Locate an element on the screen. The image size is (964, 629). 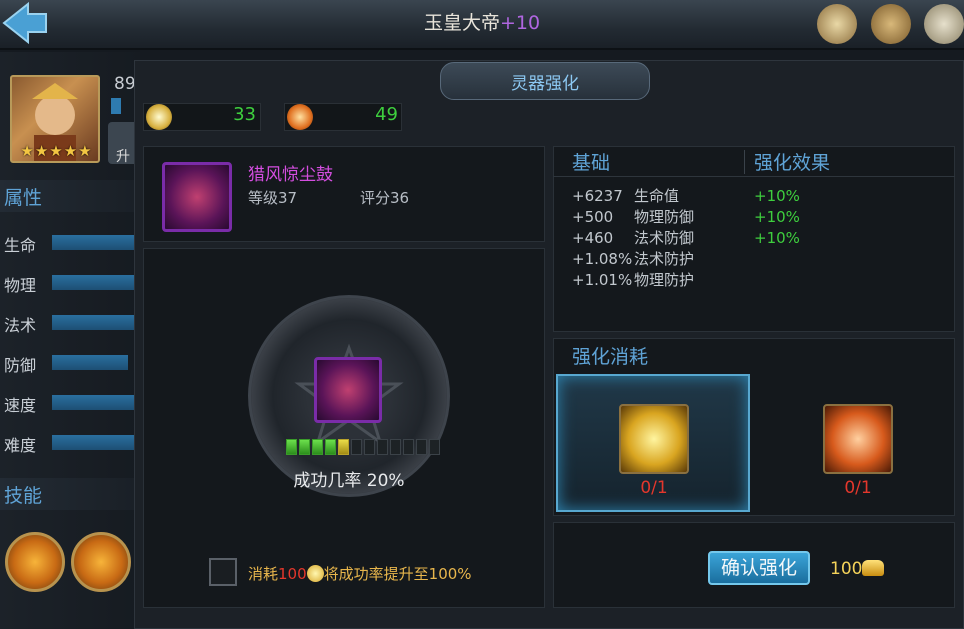
item-name: 猎风惊尘鼓 is located at coordinates (290, 175).